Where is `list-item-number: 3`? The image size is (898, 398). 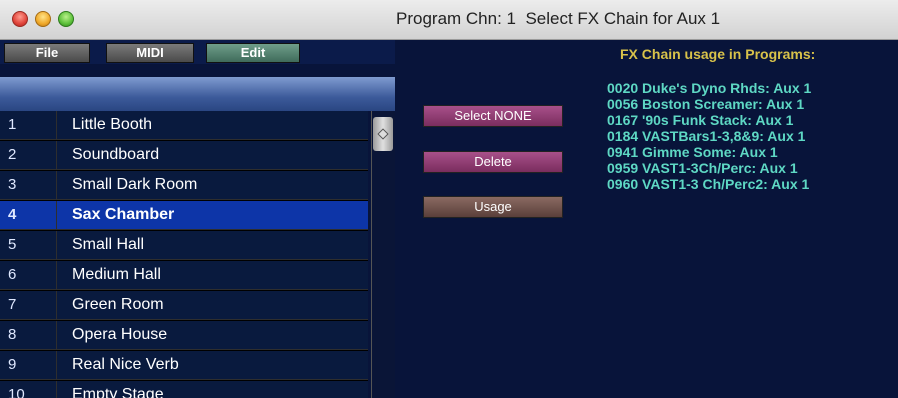
list-item-number: 3 is located at coordinates (28, 185).